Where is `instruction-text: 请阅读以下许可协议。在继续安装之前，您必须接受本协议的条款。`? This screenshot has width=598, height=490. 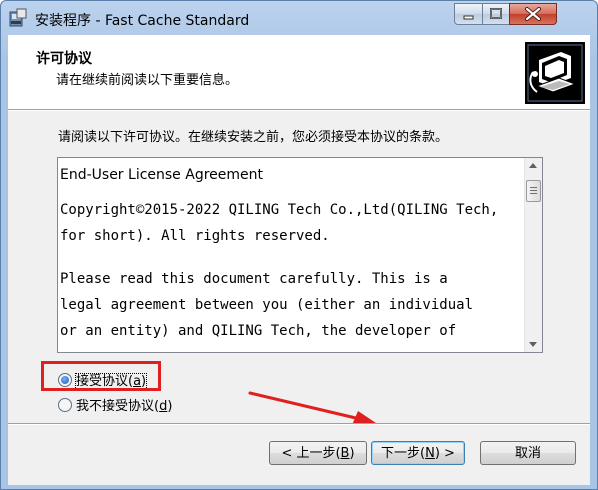
instruction-text: 请阅读以下许可协议。在继续安装之前，您必须接受本协议的条款。 is located at coordinates (253, 137).